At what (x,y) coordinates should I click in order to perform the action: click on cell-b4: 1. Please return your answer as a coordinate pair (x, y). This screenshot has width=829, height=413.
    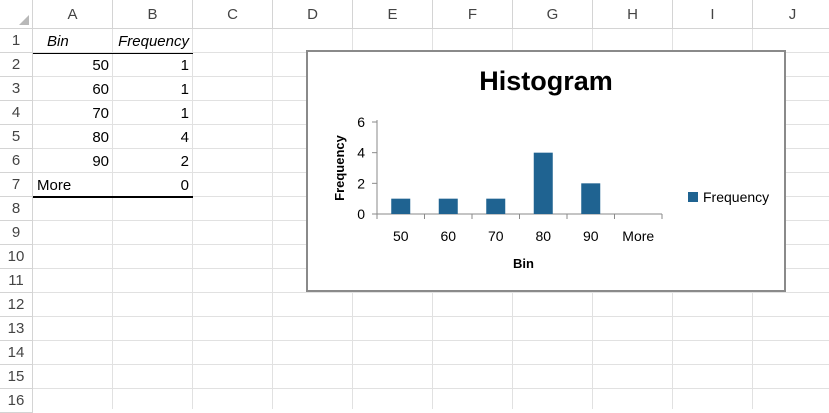
    Looking at the image, I should click on (153, 113).